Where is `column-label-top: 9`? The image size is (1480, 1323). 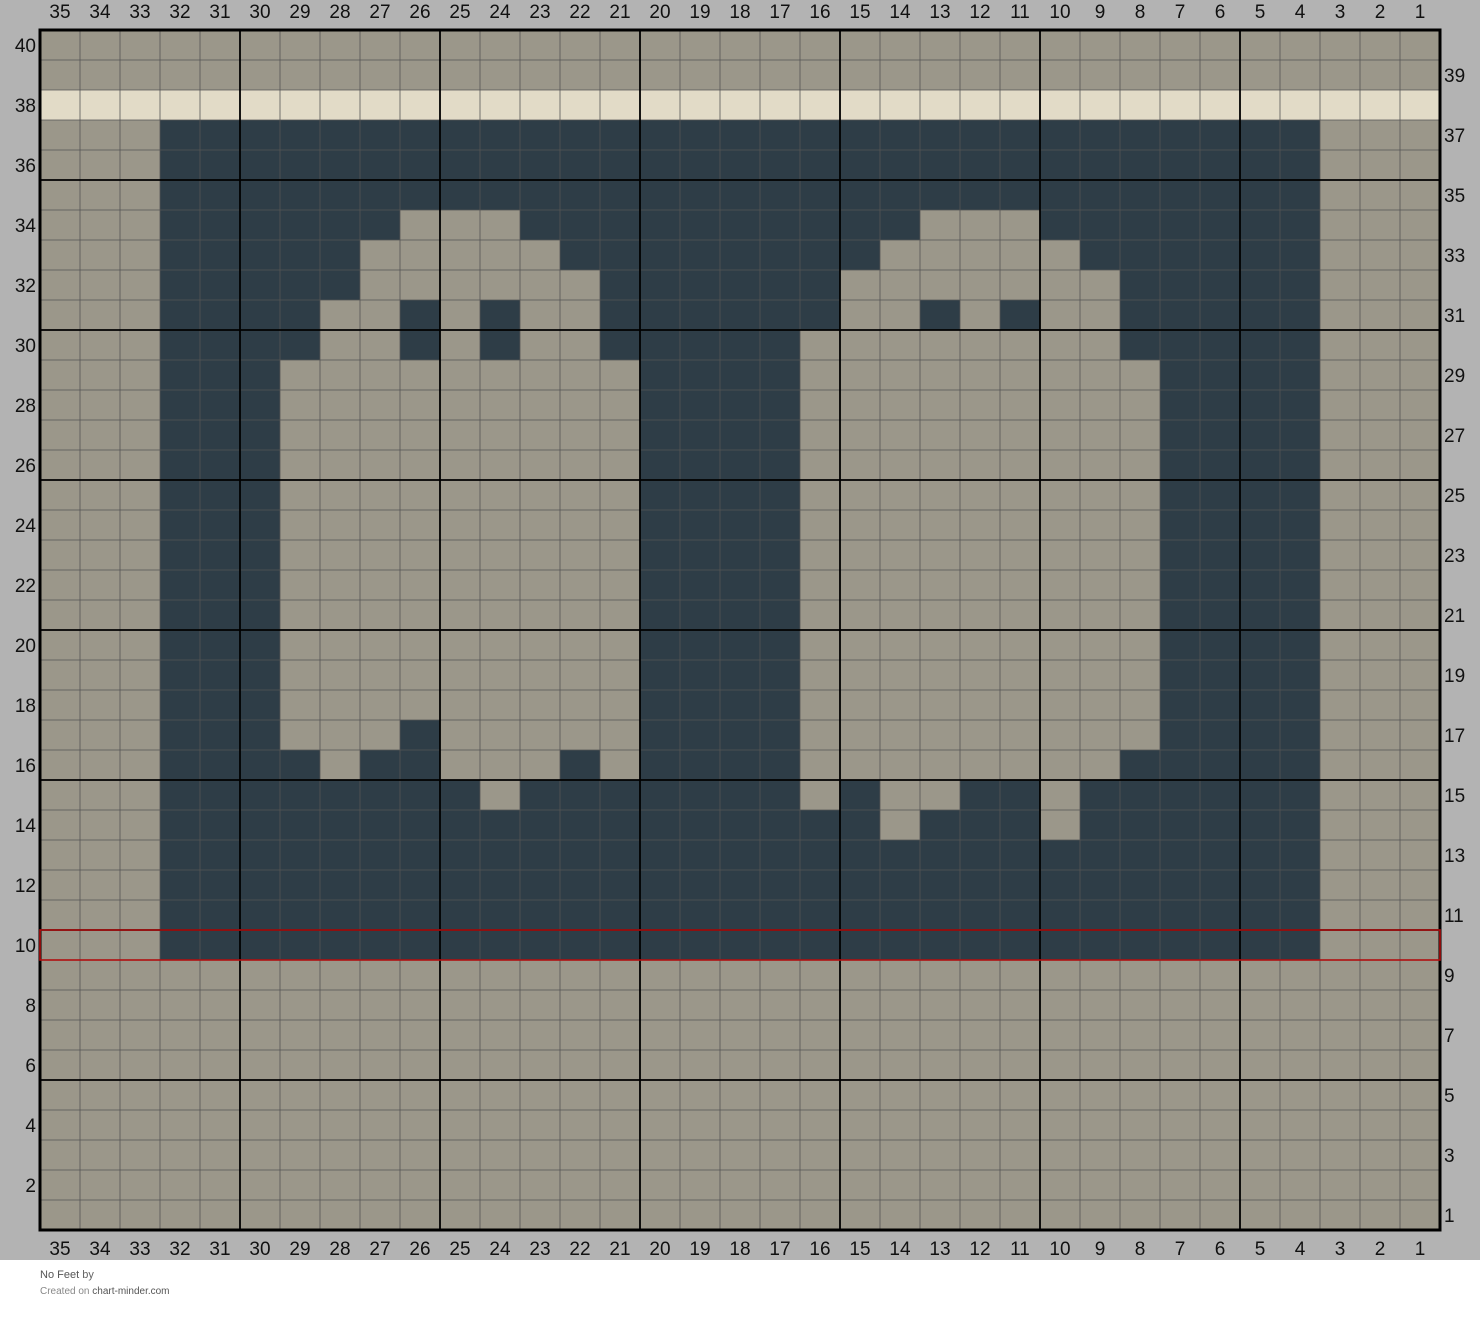
column-label-top: 9 is located at coordinates (1100, 12).